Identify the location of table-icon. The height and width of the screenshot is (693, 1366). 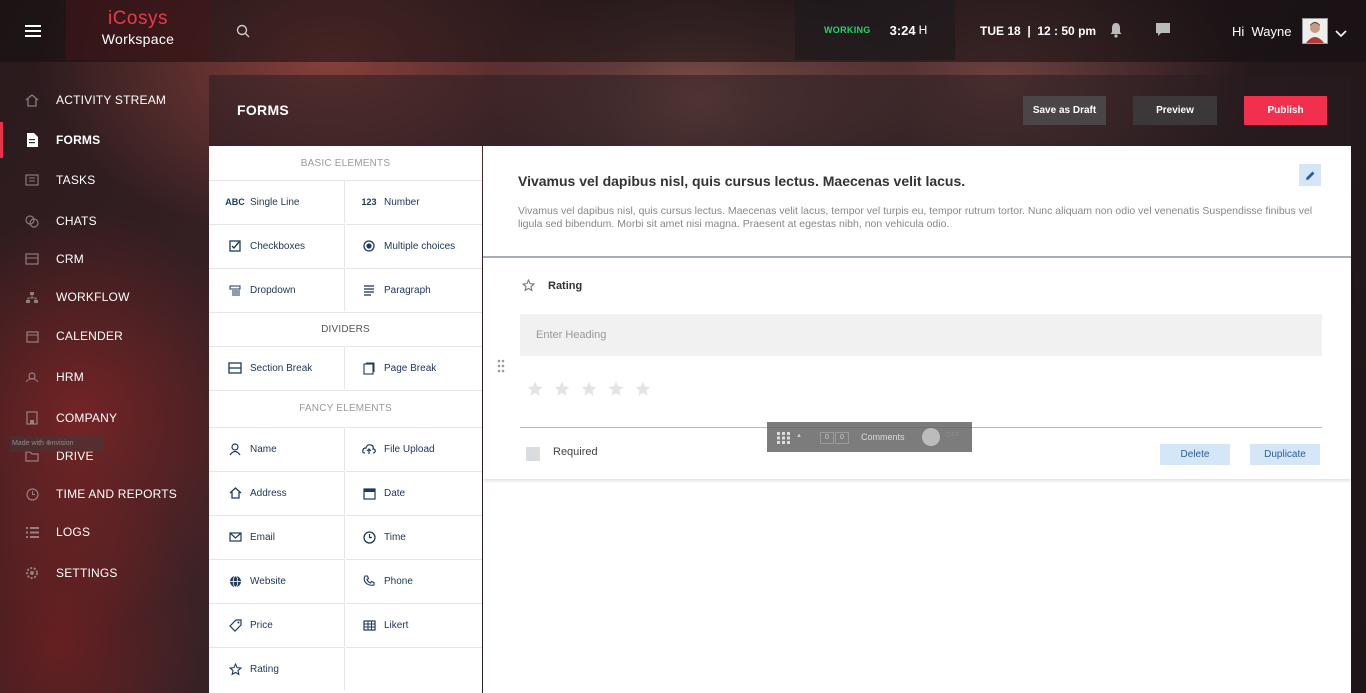
(369, 625).